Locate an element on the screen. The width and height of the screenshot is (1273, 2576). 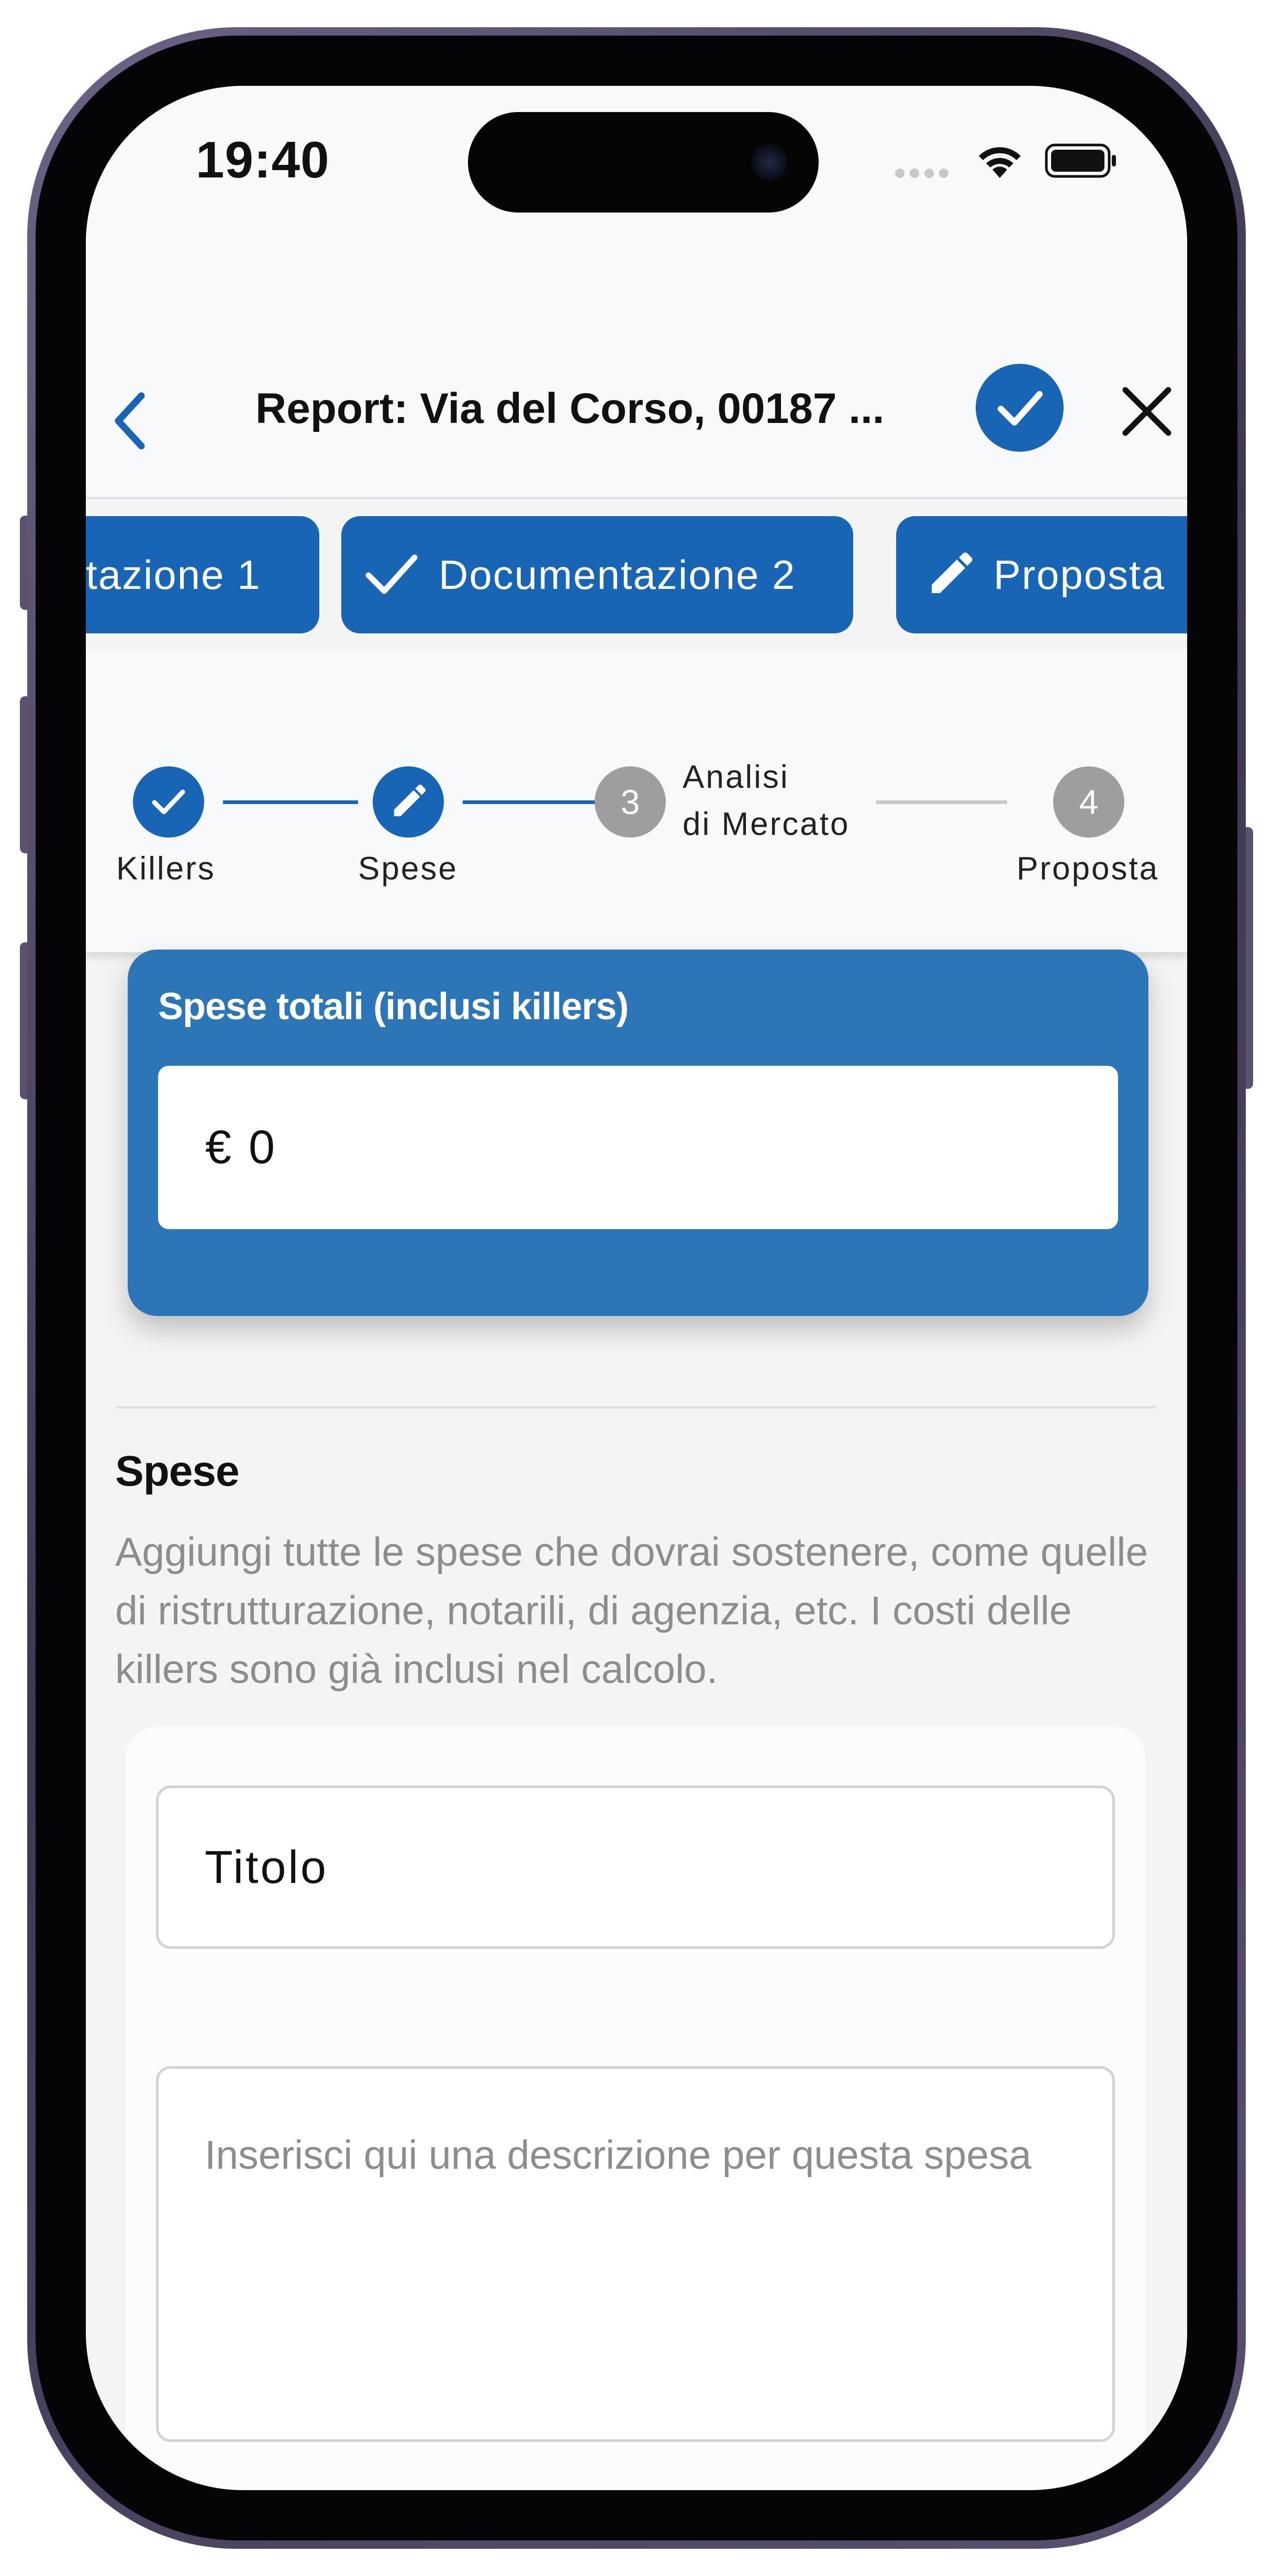
step-analisi-circle: 3 is located at coordinates (630, 802).